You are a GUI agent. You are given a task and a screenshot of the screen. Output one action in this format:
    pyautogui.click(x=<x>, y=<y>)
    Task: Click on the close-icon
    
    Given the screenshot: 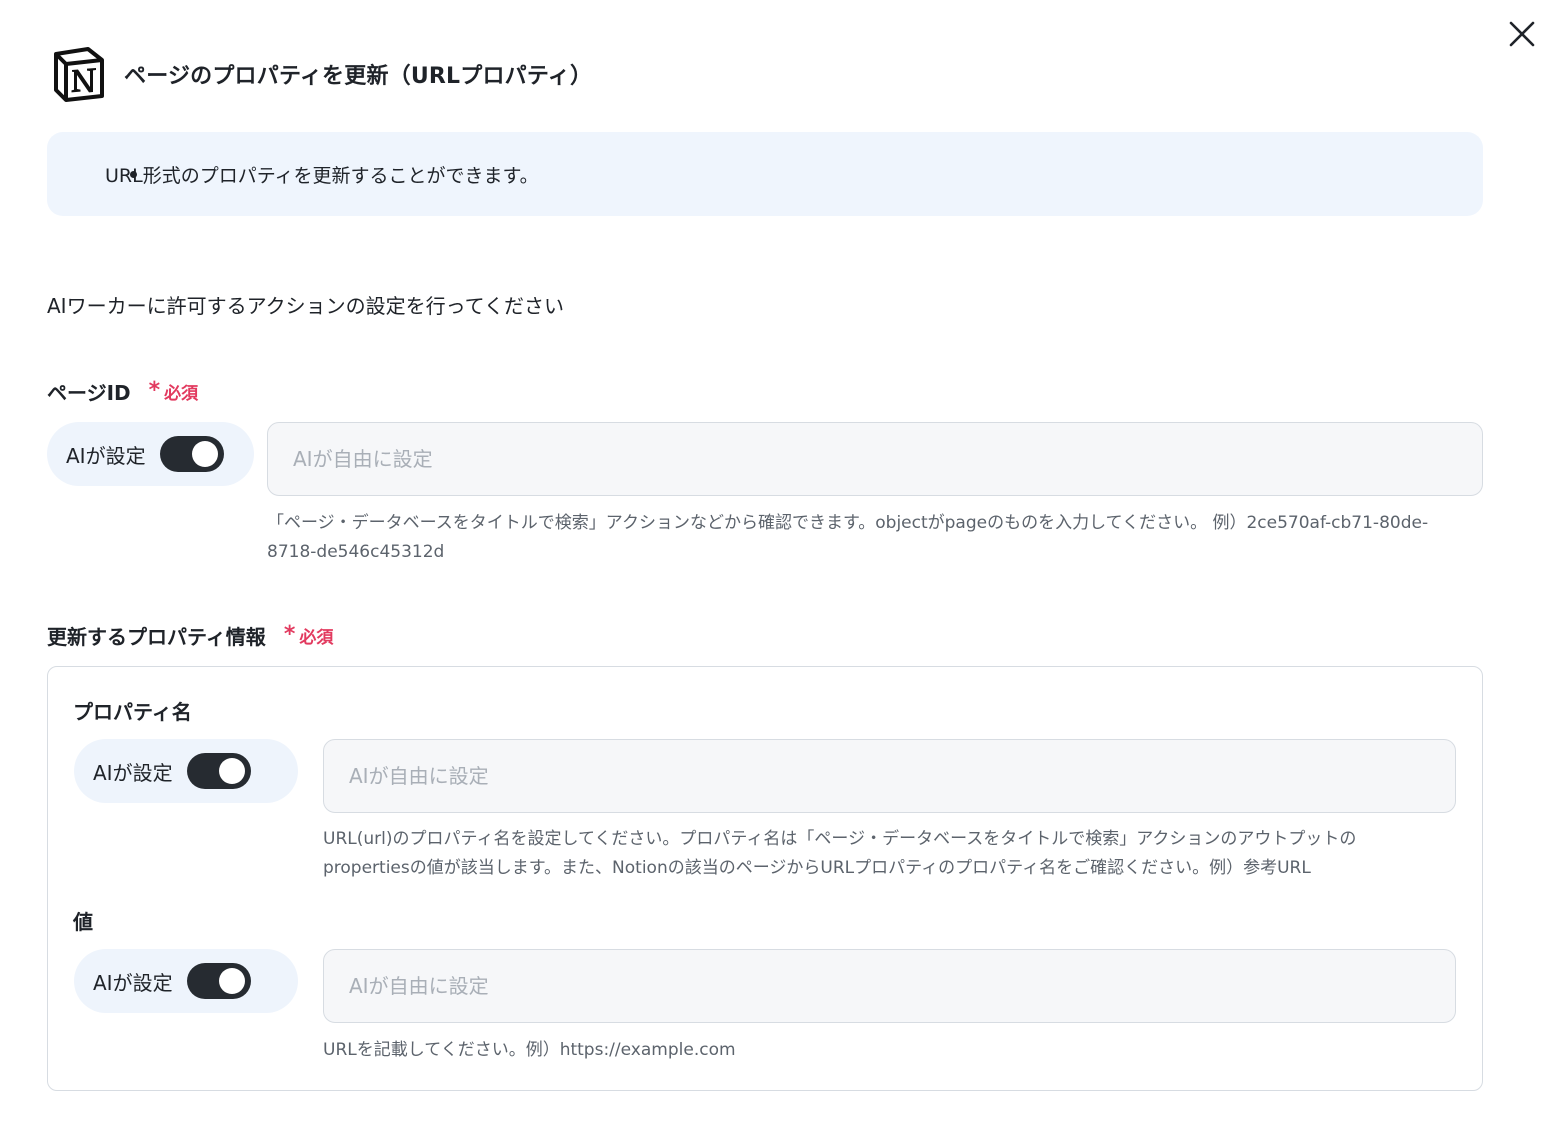 What is the action you would take?
    pyautogui.click(x=1522, y=34)
    